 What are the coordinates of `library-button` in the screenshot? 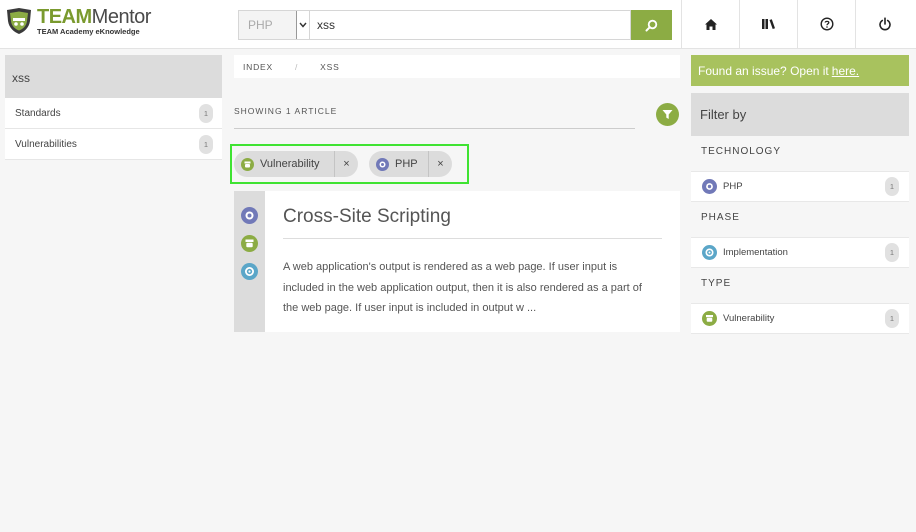 It's located at (768, 24).